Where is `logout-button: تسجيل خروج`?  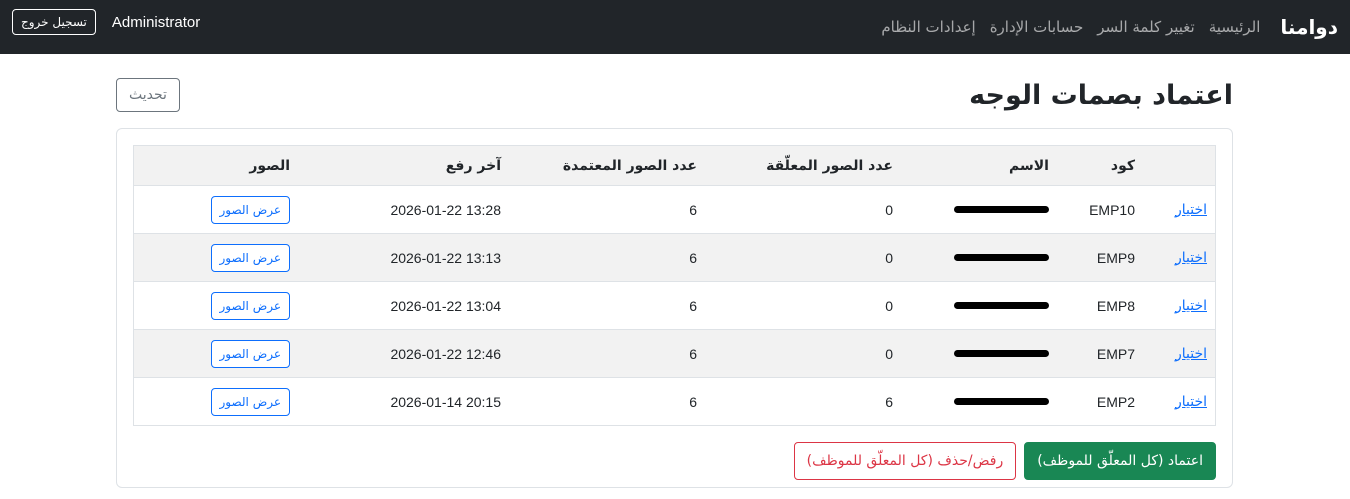
logout-button: تسجيل خروج is located at coordinates (54, 22).